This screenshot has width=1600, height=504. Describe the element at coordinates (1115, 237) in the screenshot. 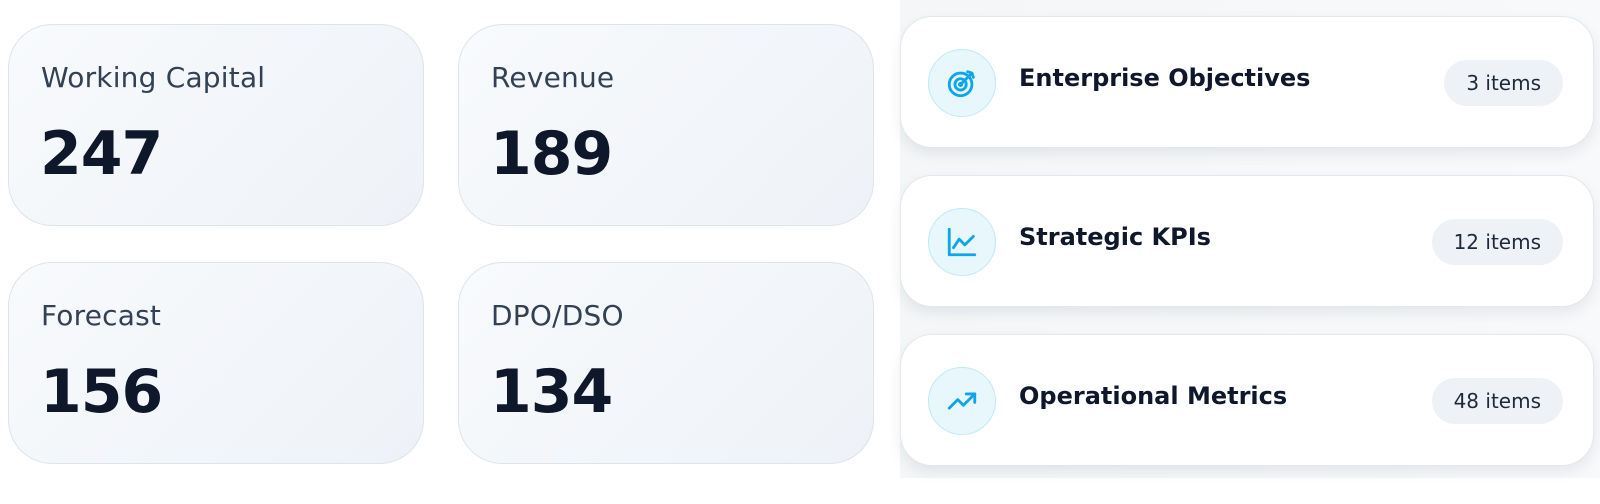

I see `category-label: Strategic KPIs` at that location.